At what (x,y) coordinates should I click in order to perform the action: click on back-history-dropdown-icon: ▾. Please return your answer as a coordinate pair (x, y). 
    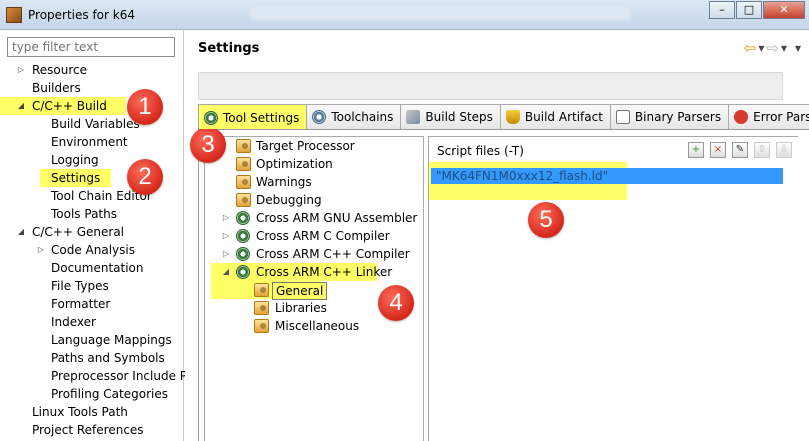
    Looking at the image, I should click on (761, 48).